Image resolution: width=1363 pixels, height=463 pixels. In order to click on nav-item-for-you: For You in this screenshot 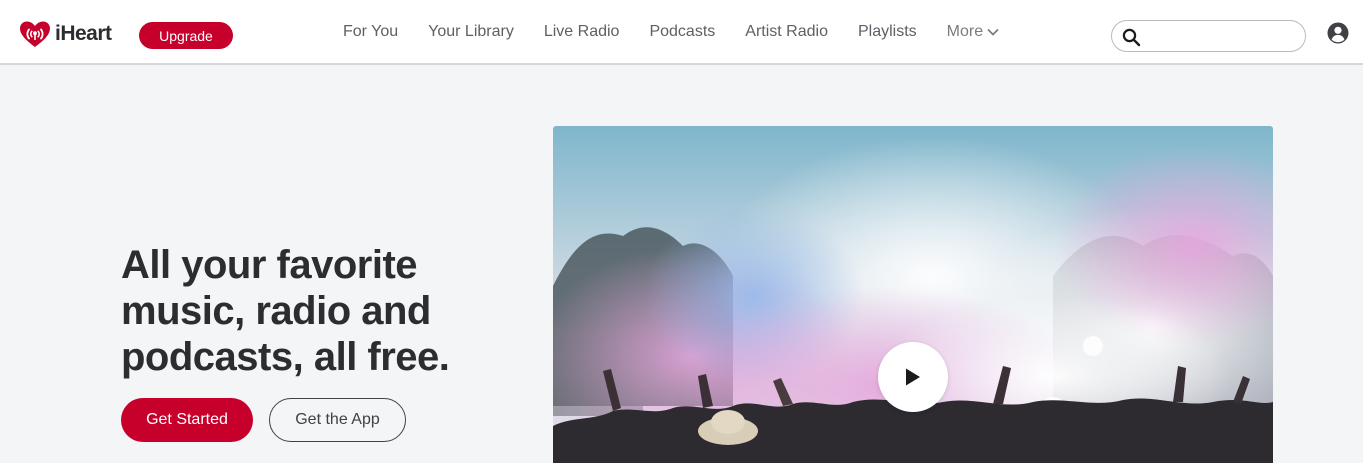, I will do `click(370, 32)`.